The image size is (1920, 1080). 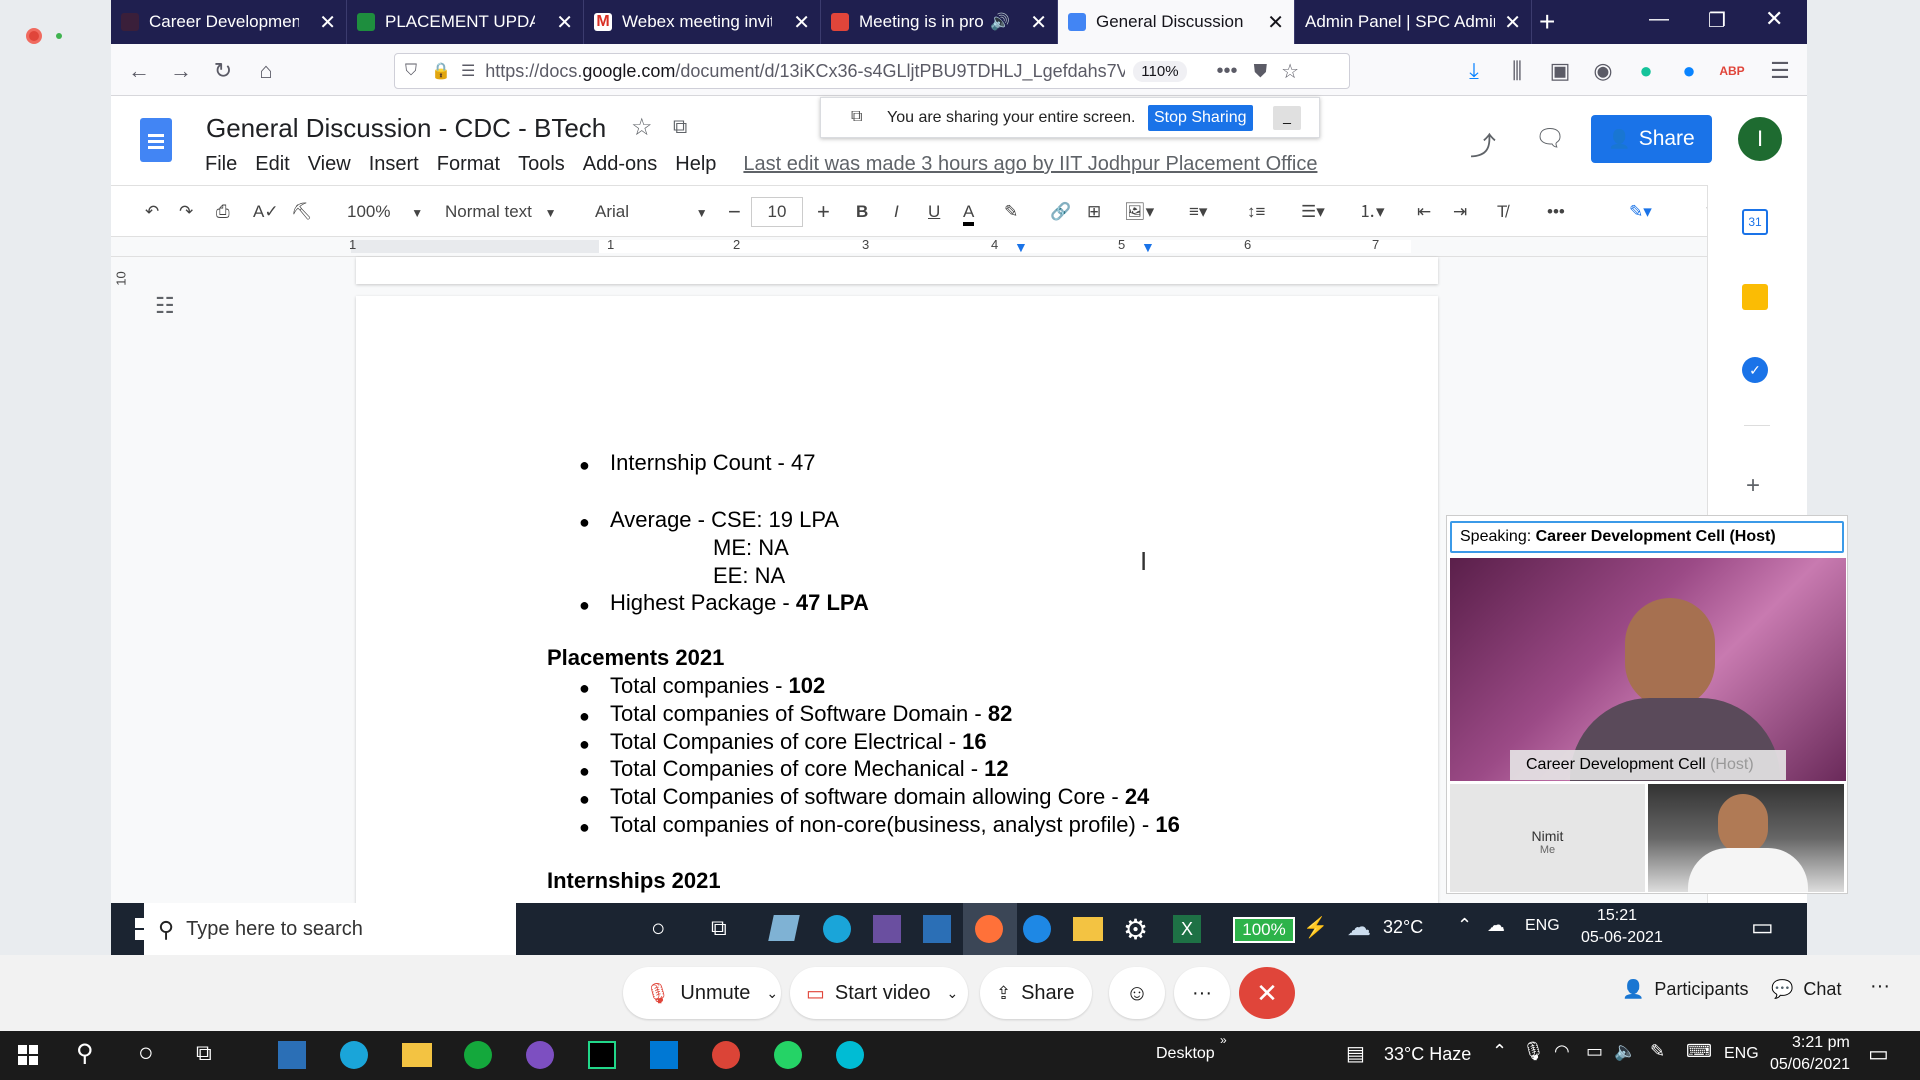 What do you see at coordinates (292, 1055) in the screenshot?
I see `store-icon` at bounding box center [292, 1055].